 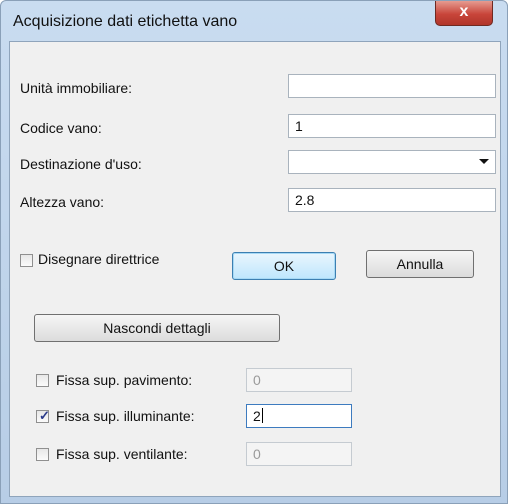 I want to click on codice-vano-input: 1, so click(x=392, y=126).